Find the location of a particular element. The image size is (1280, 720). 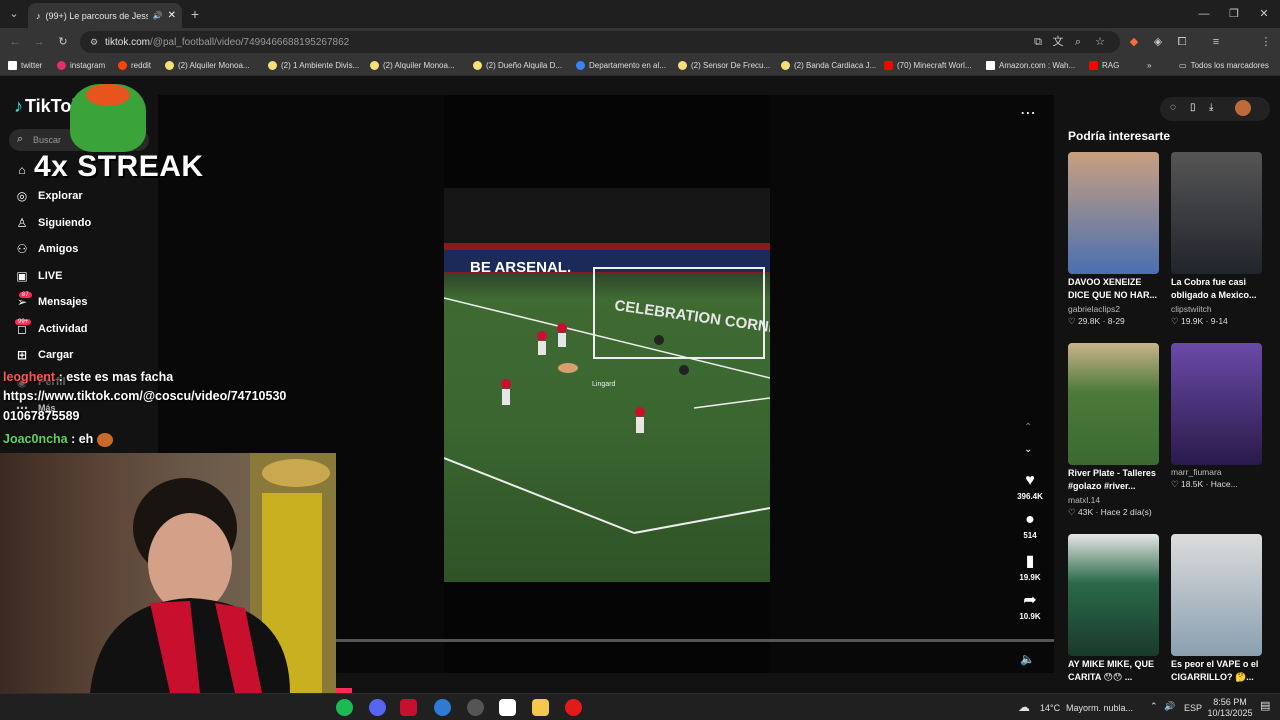

chrome-menu-icon: ⋮ is located at coordinates (1266, 42).